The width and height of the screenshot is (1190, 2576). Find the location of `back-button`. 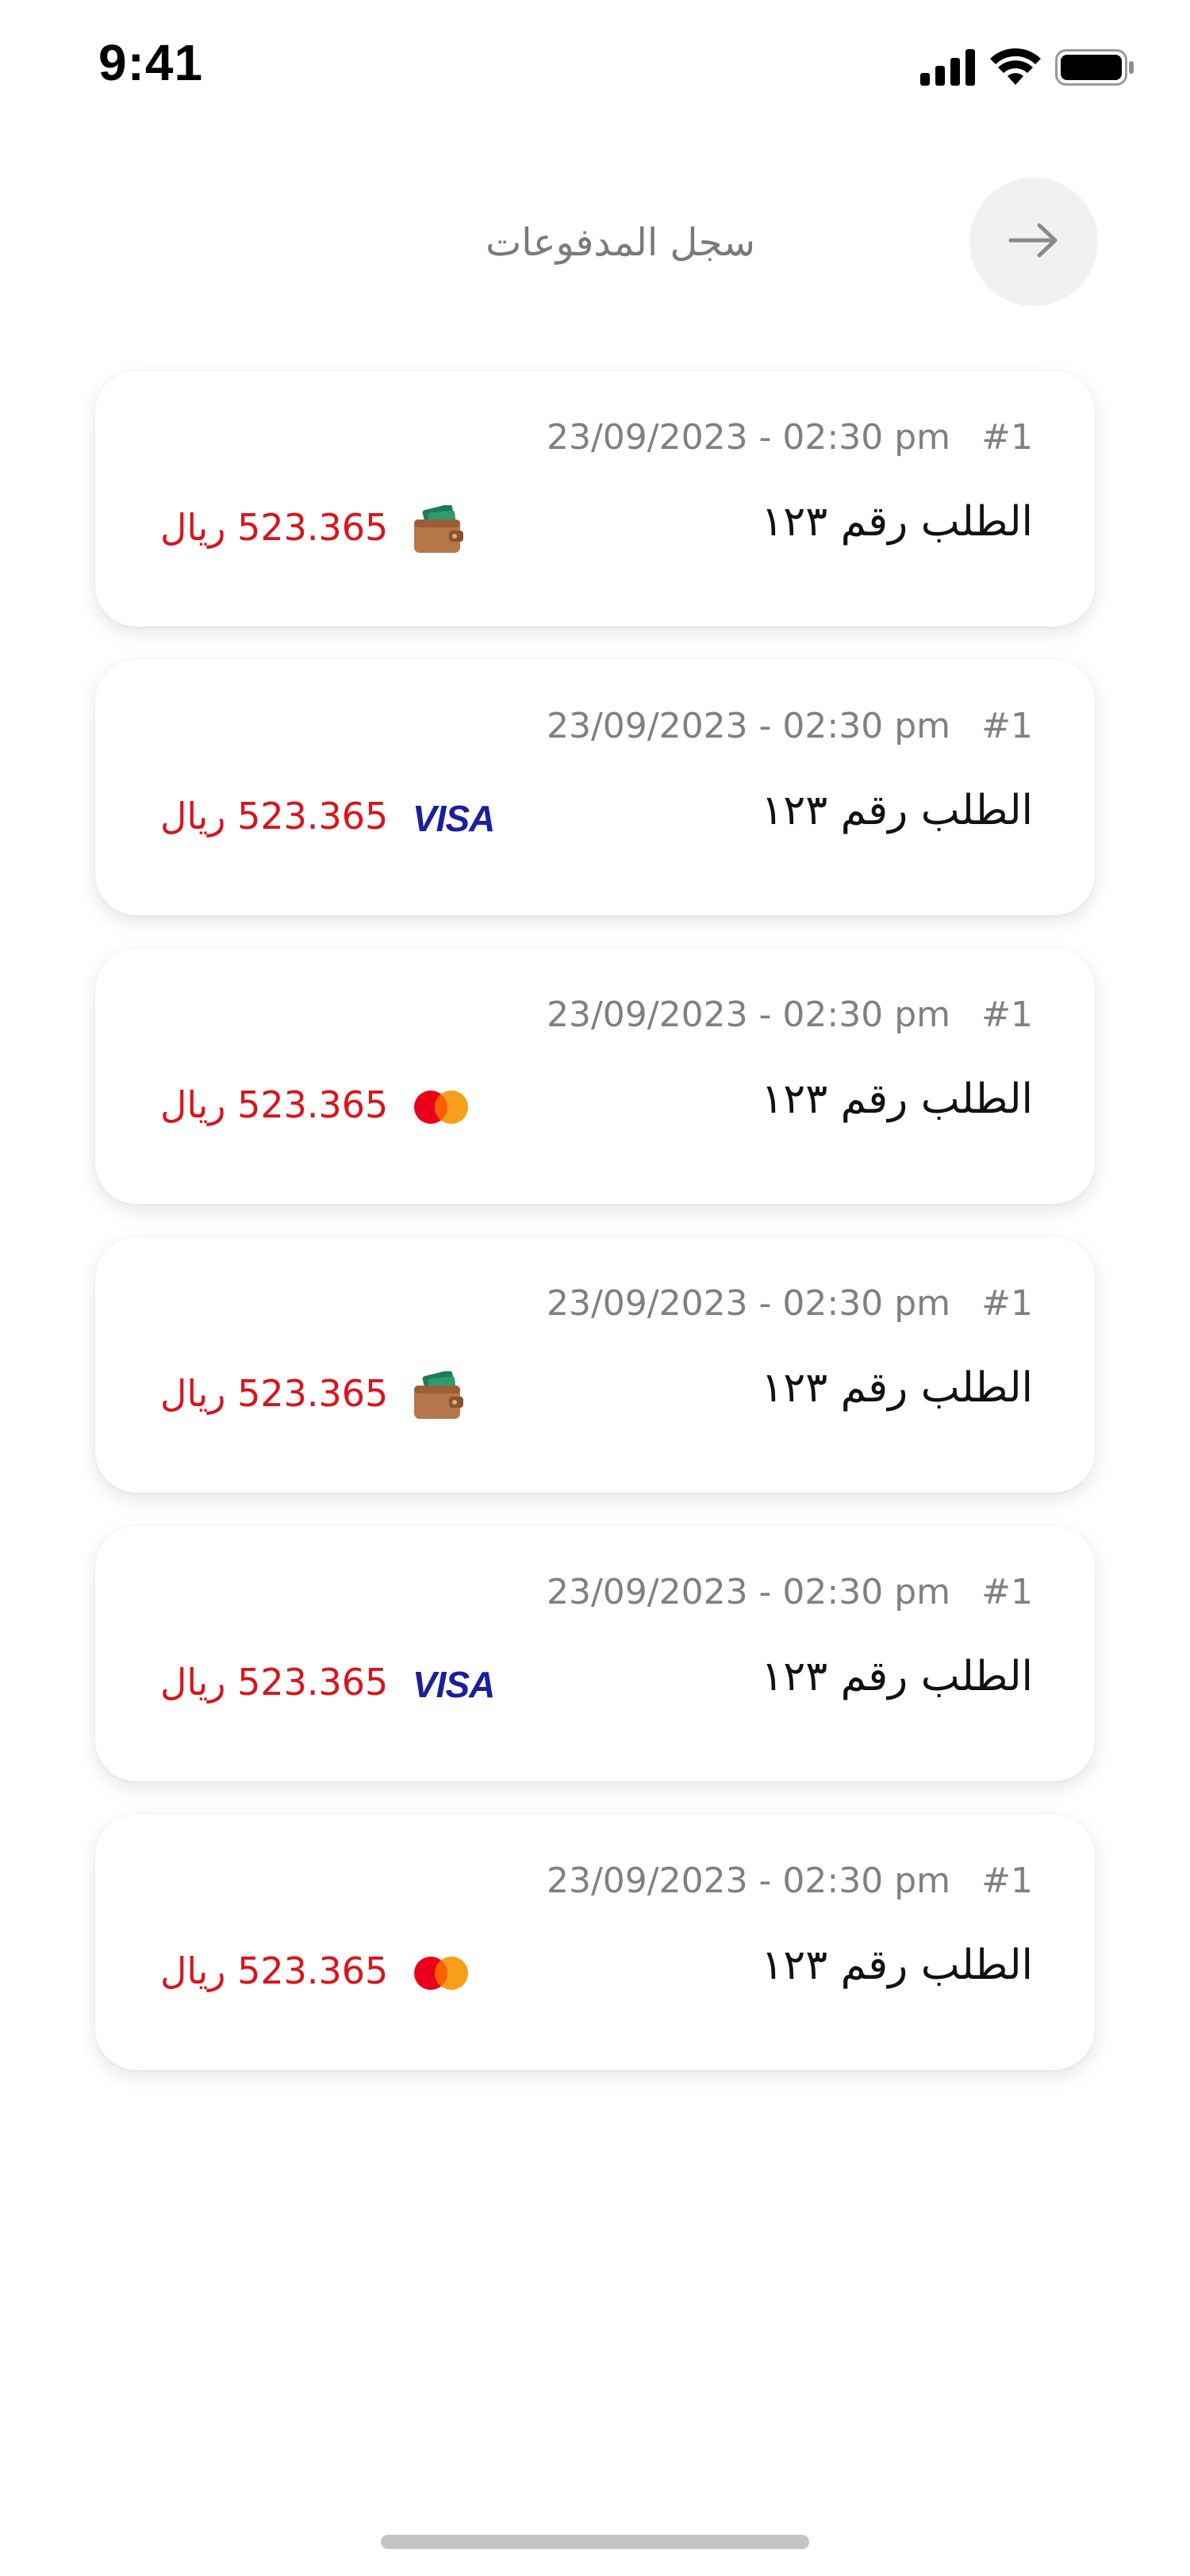

back-button is located at coordinates (1033, 242).